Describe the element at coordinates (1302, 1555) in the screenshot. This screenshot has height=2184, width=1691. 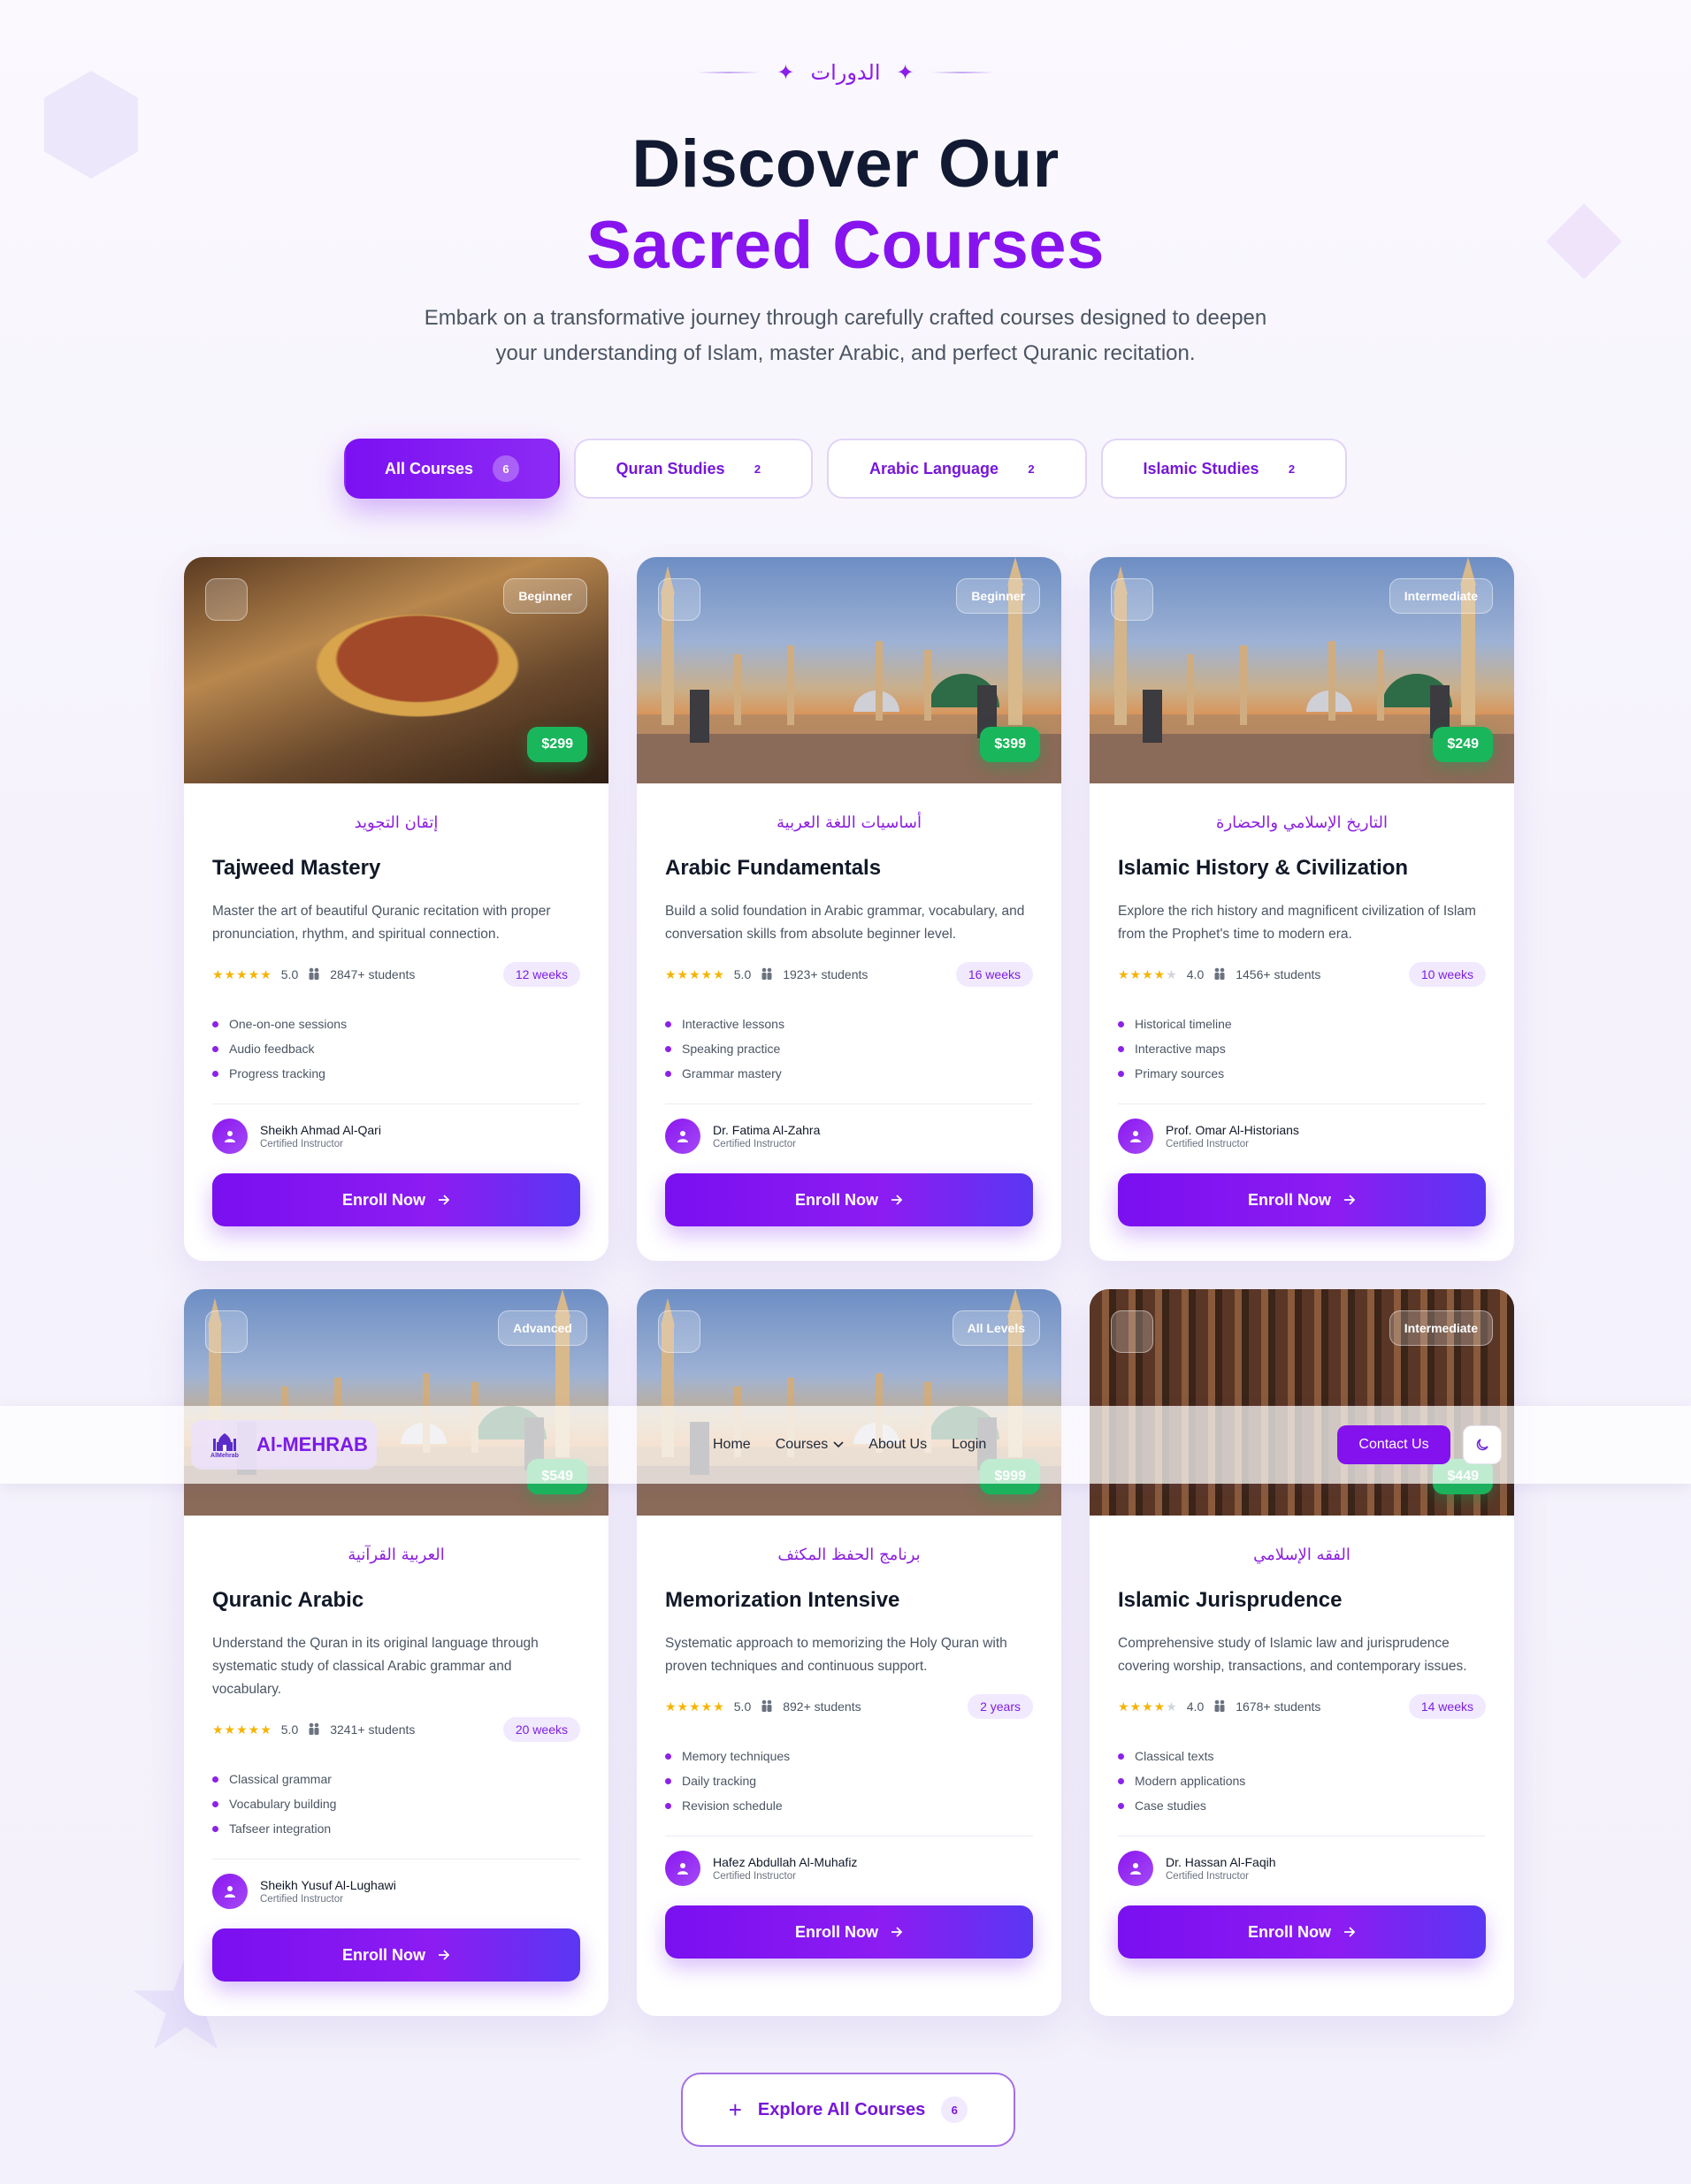
I see `course-arabic-title: الفقه الإسلامي` at that location.